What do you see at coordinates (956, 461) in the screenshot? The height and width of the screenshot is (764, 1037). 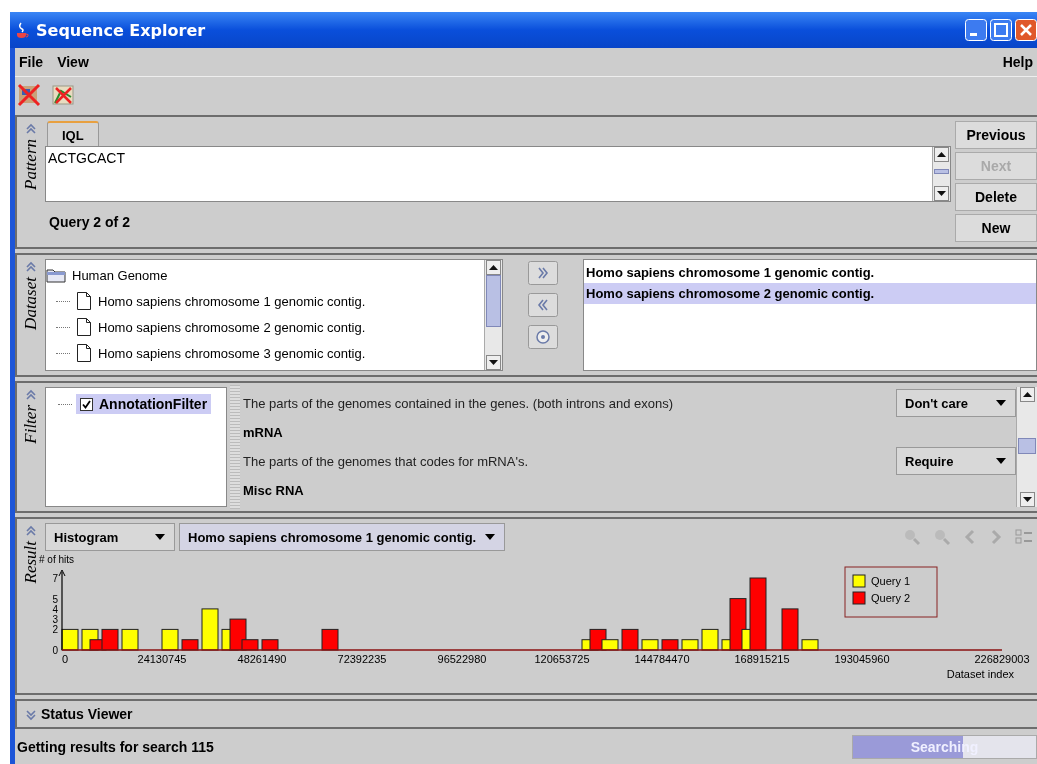 I see `dropdown: Require` at bounding box center [956, 461].